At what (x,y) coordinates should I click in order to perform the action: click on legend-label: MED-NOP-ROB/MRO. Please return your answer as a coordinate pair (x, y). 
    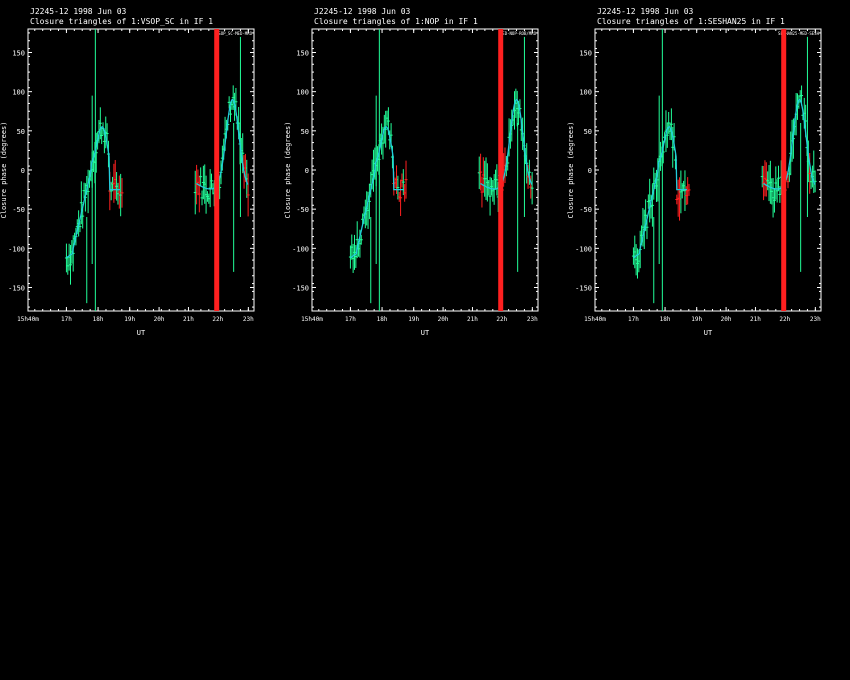
    Looking at the image, I should click on (518, 33).